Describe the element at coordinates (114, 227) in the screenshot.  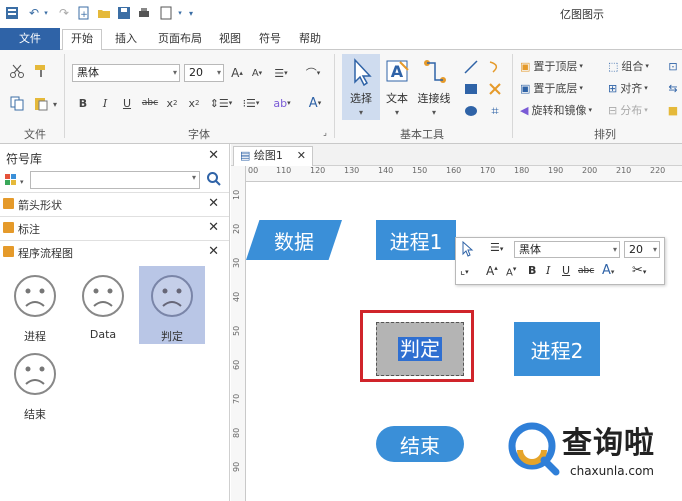
I see `category-callouts: 标注 ✕` at that location.